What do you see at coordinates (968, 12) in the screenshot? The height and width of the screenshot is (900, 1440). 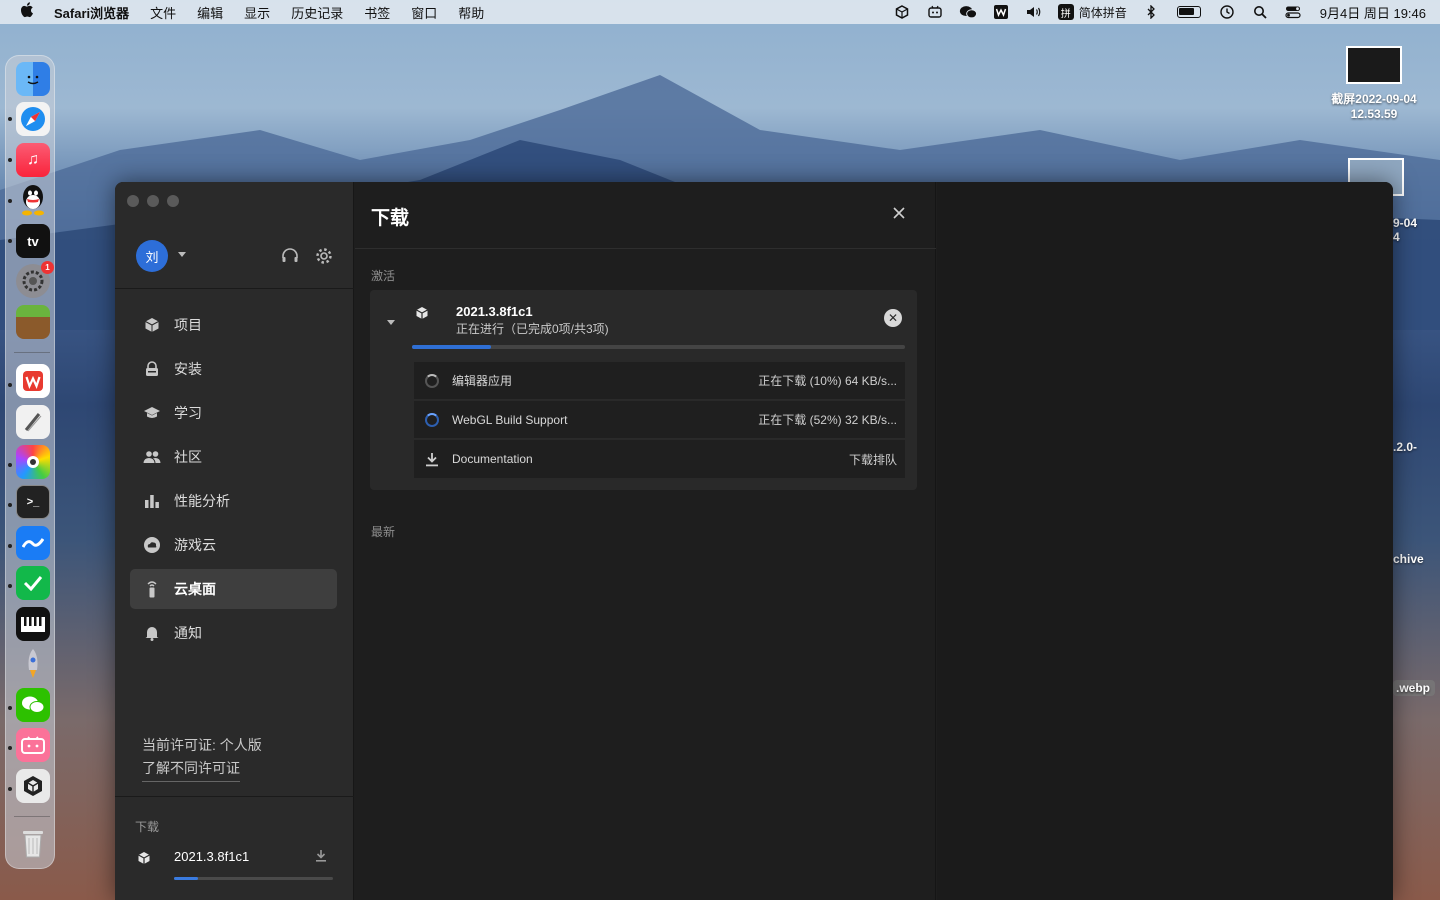 I see `wechat-status-icon` at bounding box center [968, 12].